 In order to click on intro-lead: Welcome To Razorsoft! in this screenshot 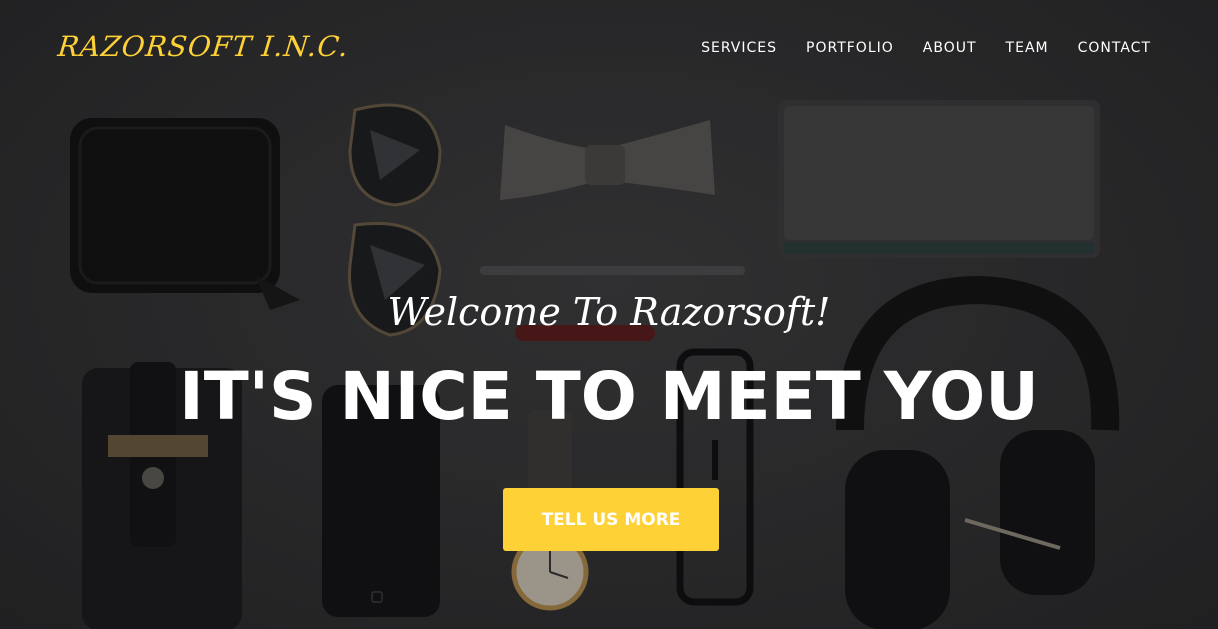, I will do `click(609, 312)`.